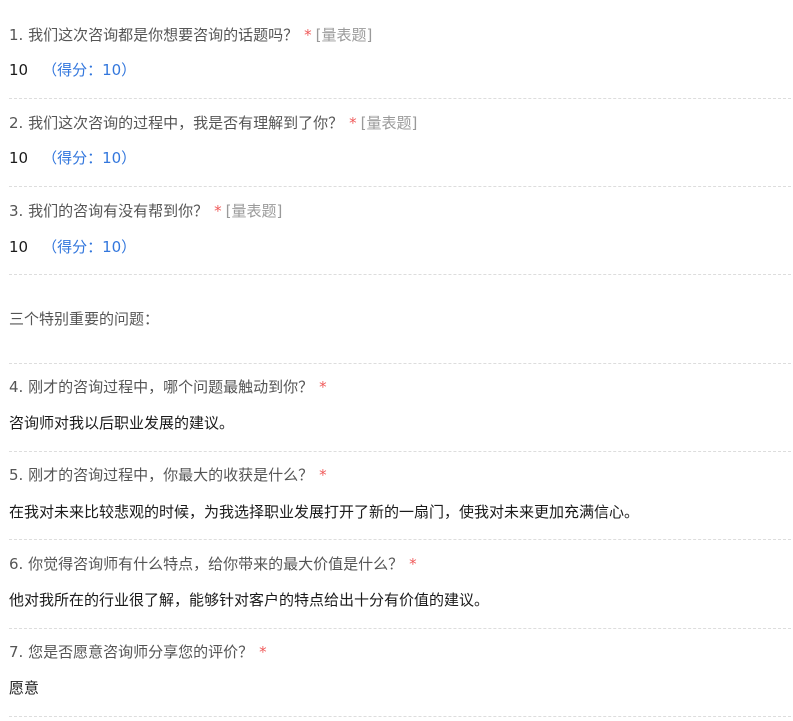 This screenshot has width=793, height=721. Describe the element at coordinates (163, 35) in the screenshot. I see `question-text: 我们这次咨询都是你想要咨询的话题吗？` at that location.